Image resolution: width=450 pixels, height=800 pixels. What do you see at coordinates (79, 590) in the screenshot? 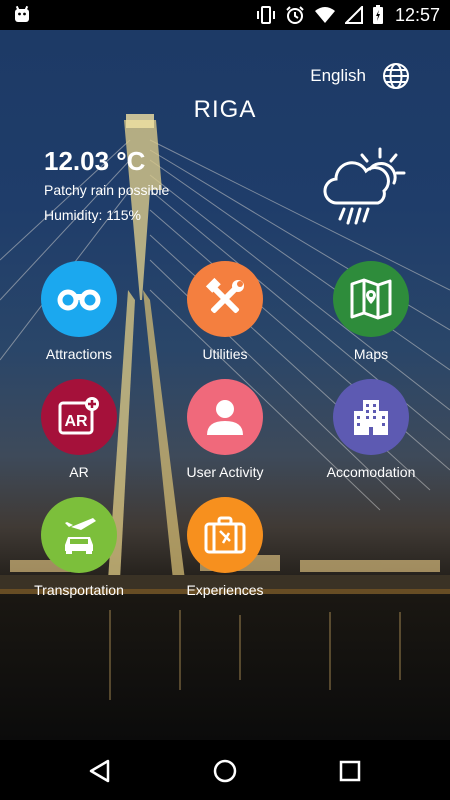
I see `transportation-label: Transportation` at bounding box center [79, 590].